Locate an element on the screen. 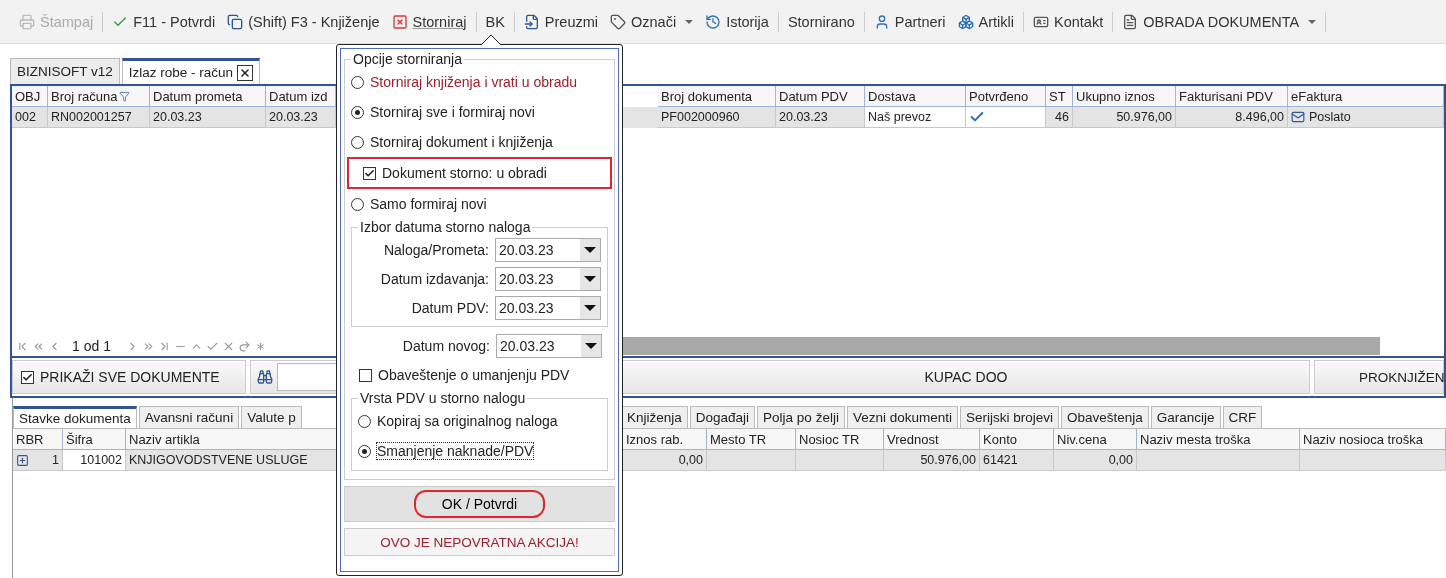  column-header: Broj računa is located at coordinates (99, 96).